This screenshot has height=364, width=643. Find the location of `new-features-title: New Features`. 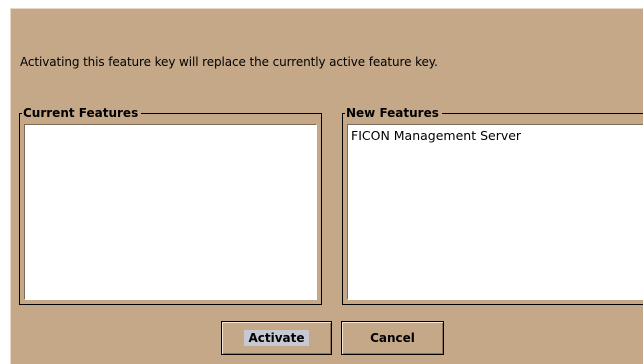

new-features-title: New Features is located at coordinates (393, 113).